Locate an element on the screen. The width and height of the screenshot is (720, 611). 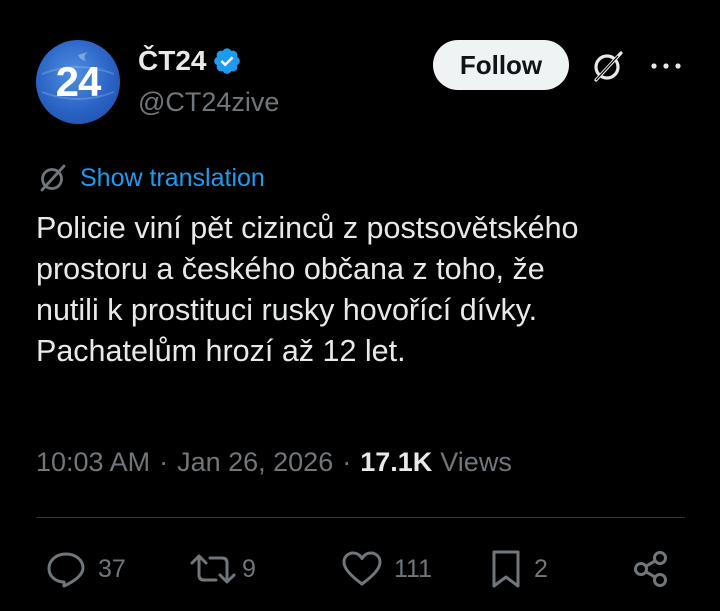
show-translation-row: Show translation is located at coordinates (150, 178).